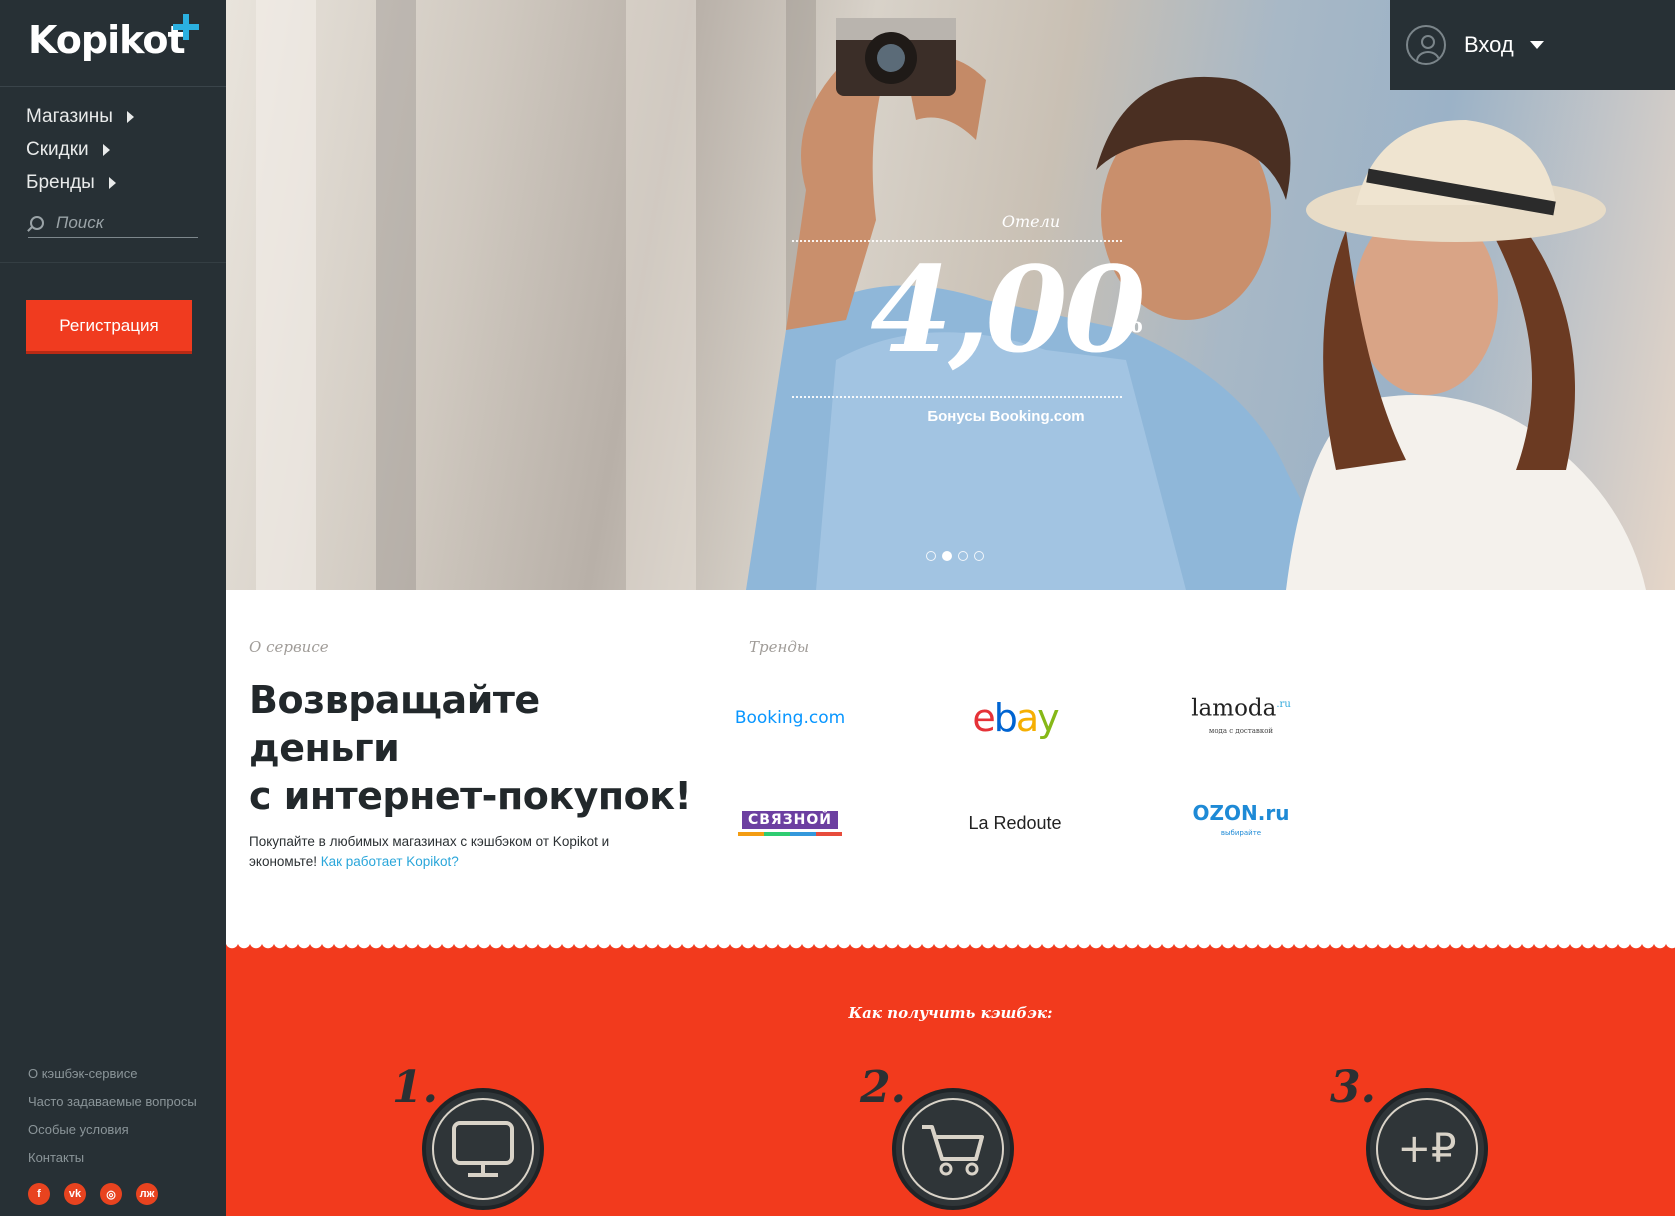 This screenshot has width=1675, height=1216. Describe the element at coordinates (39, 1194) in the screenshot. I see `facebook-icon: f` at that location.